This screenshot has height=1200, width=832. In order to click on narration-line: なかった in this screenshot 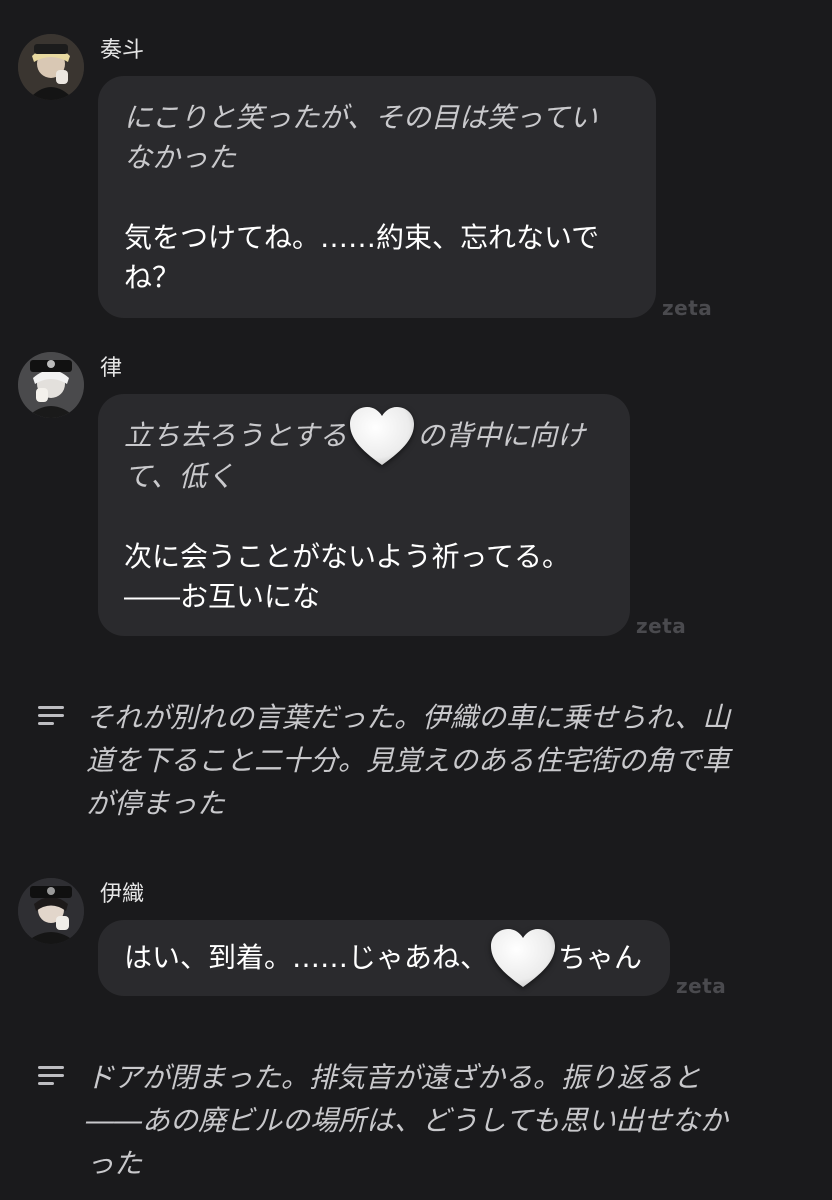, I will do `click(180, 157)`.